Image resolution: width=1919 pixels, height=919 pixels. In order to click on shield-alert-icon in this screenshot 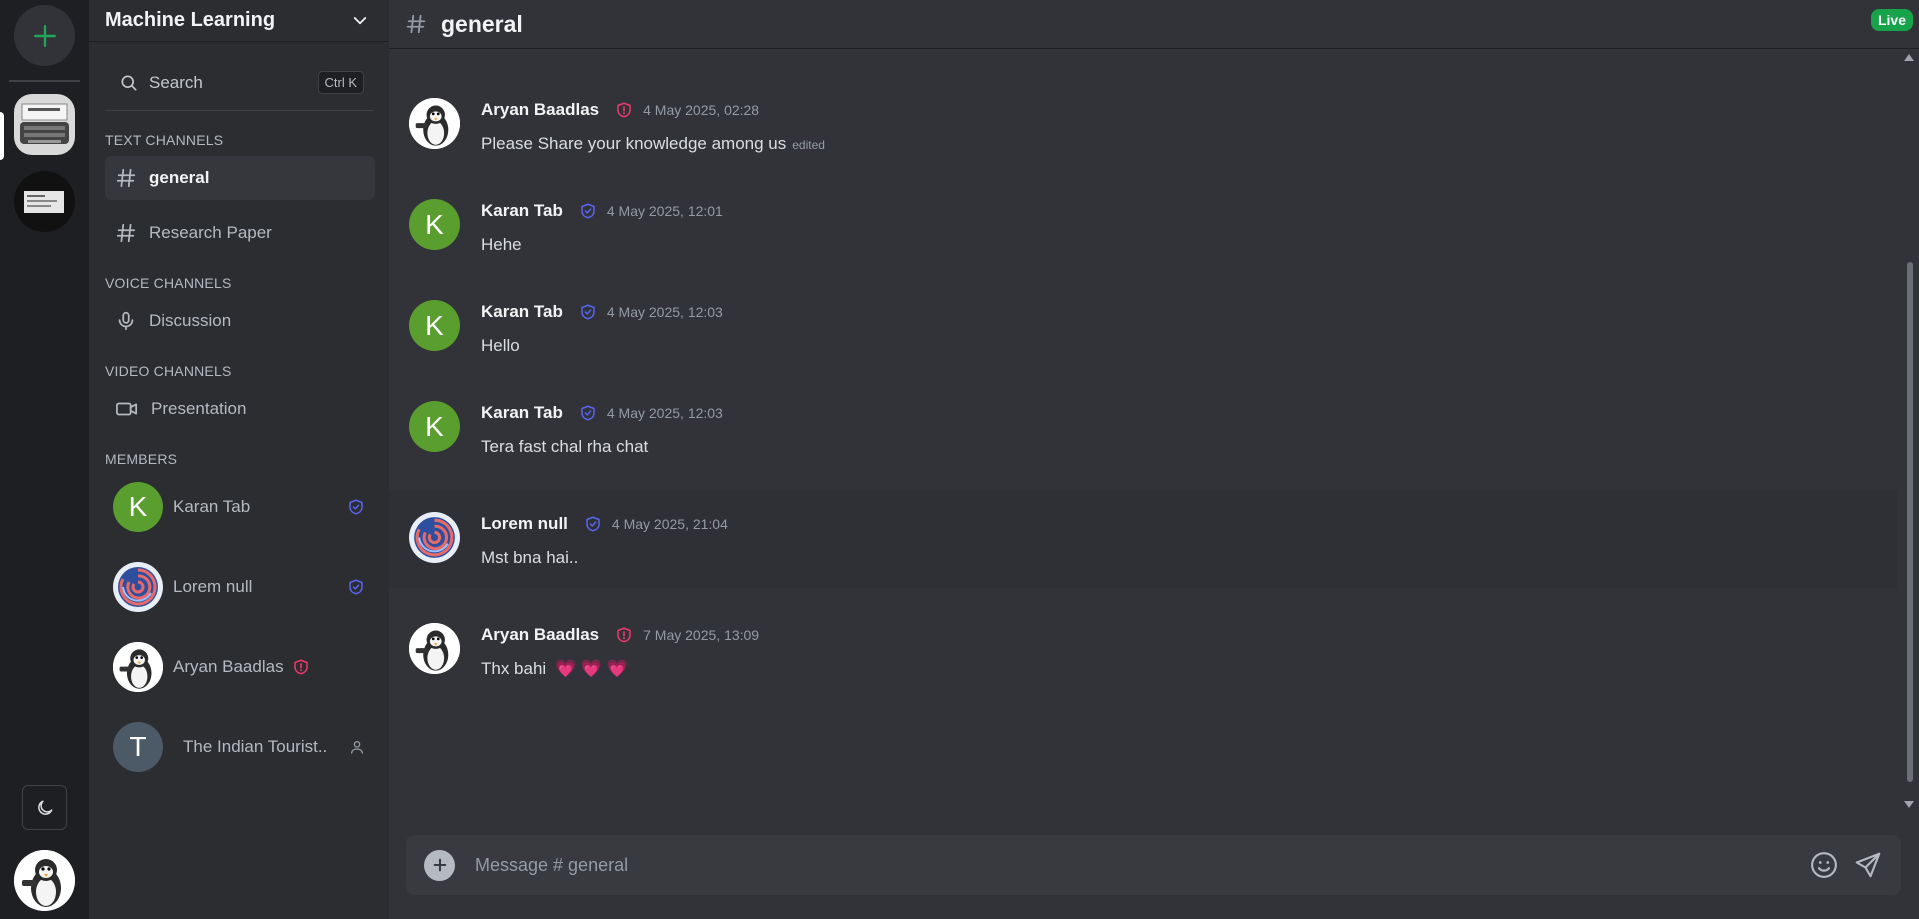, I will do `click(624, 635)`.